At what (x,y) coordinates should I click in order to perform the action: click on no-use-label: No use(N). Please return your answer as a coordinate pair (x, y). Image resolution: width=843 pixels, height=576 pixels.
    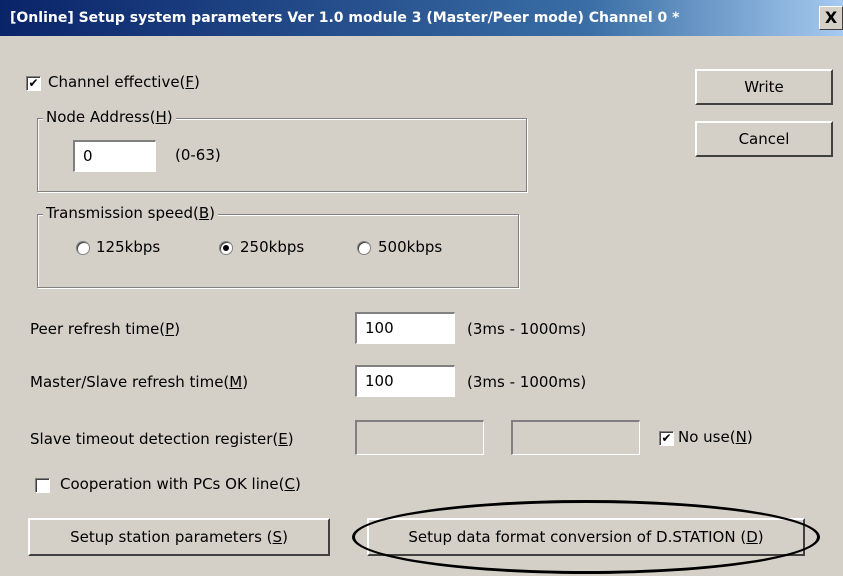
    Looking at the image, I should click on (715, 437).